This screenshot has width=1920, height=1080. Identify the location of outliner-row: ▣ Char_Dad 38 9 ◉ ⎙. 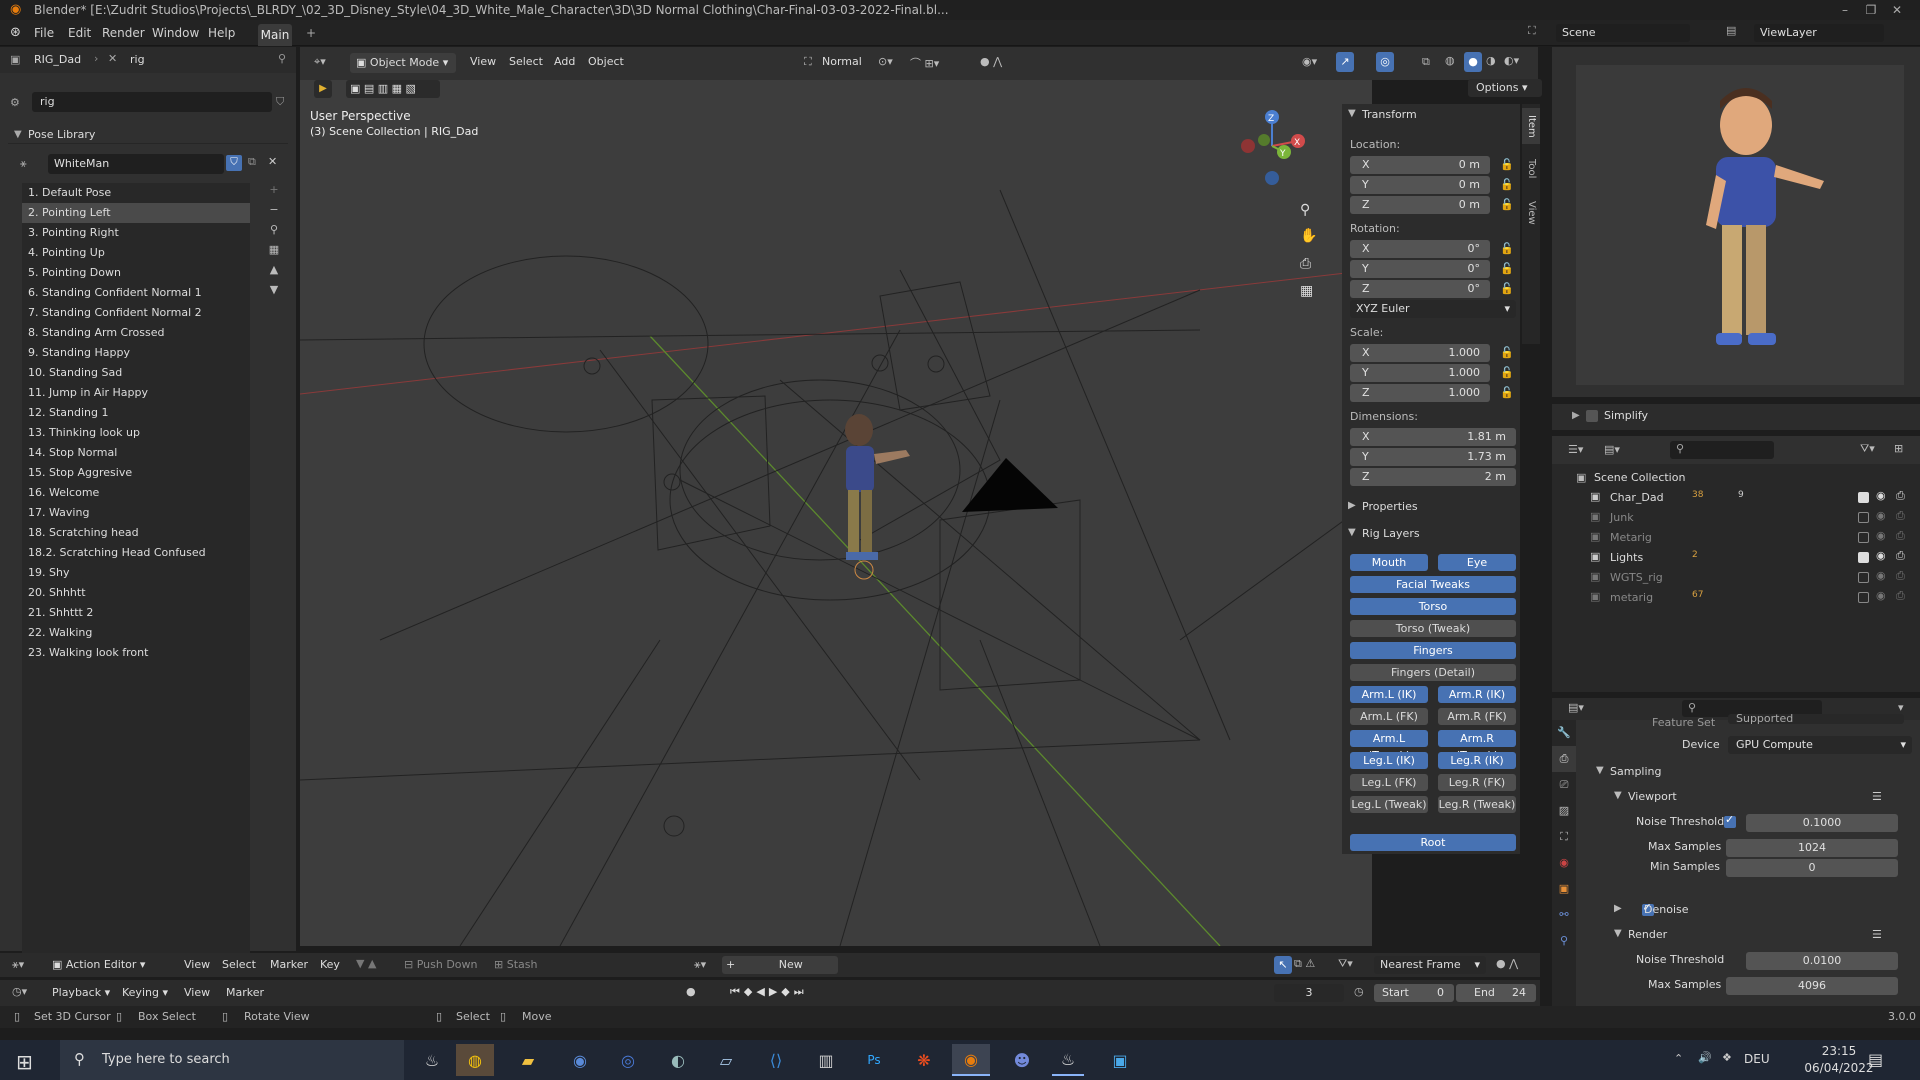
(1736, 498).